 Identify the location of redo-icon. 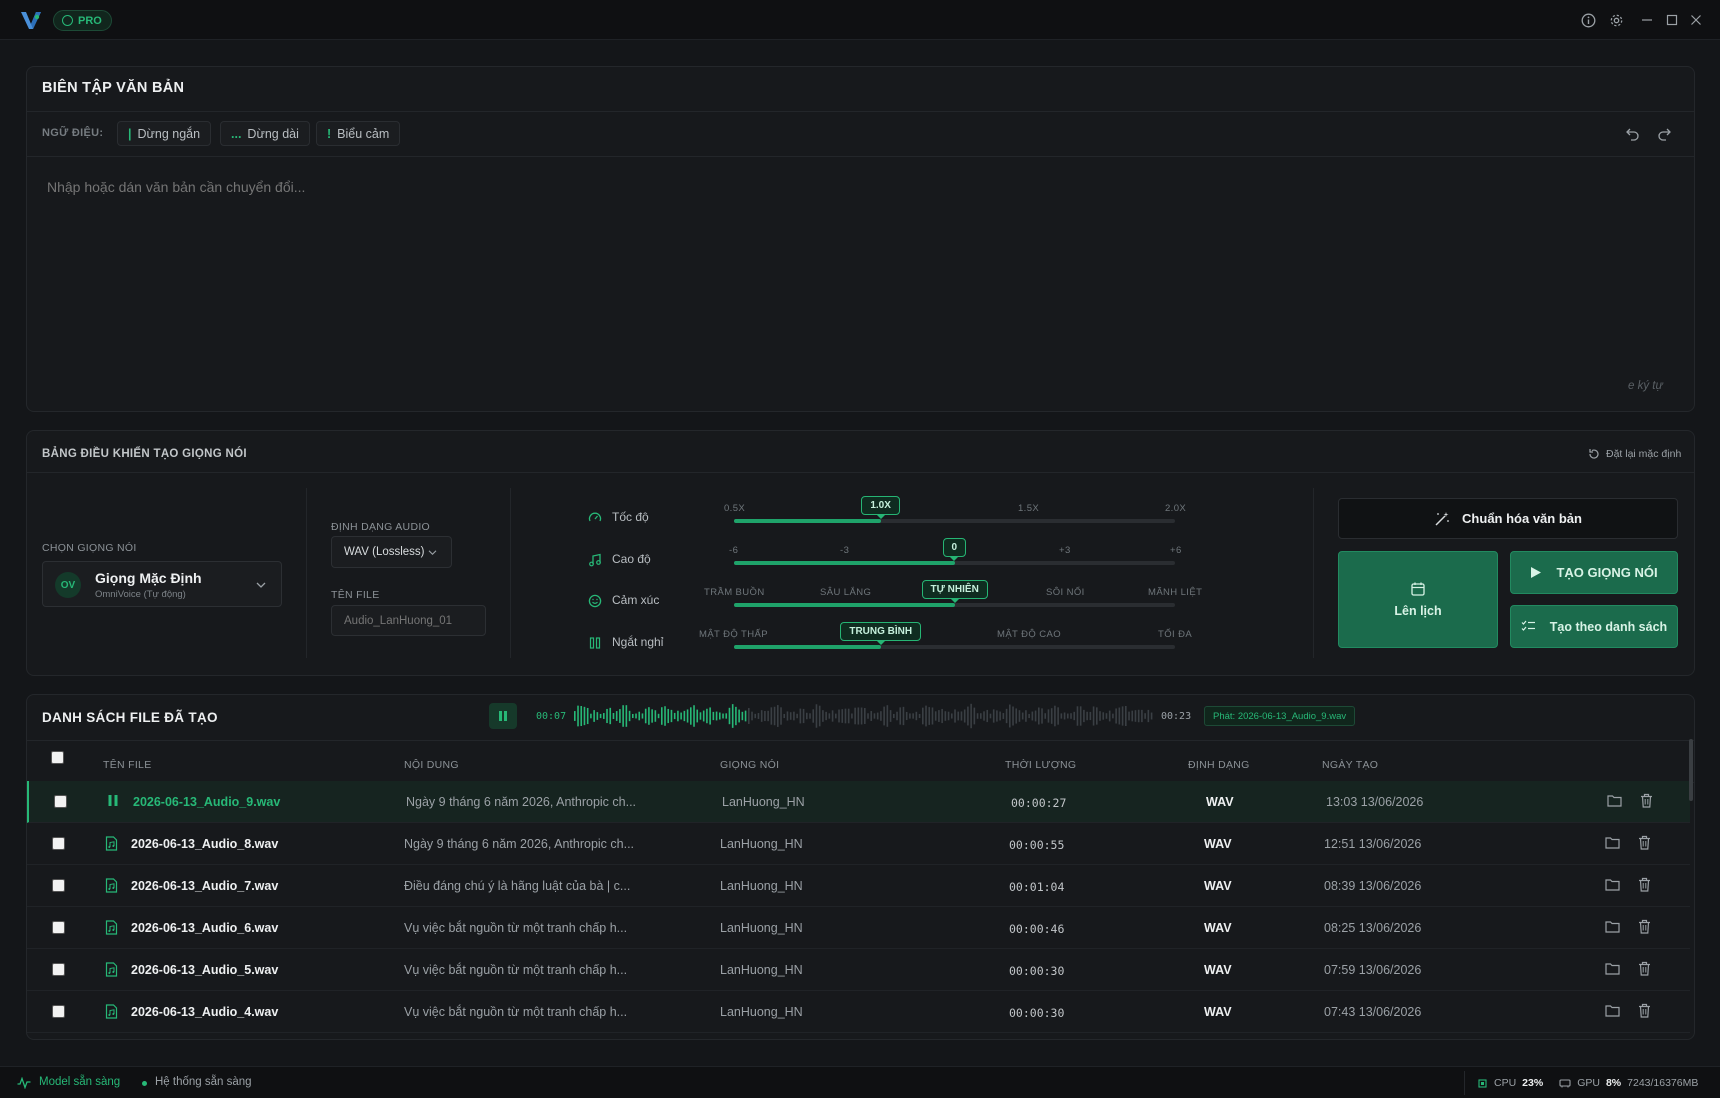
(1664, 133).